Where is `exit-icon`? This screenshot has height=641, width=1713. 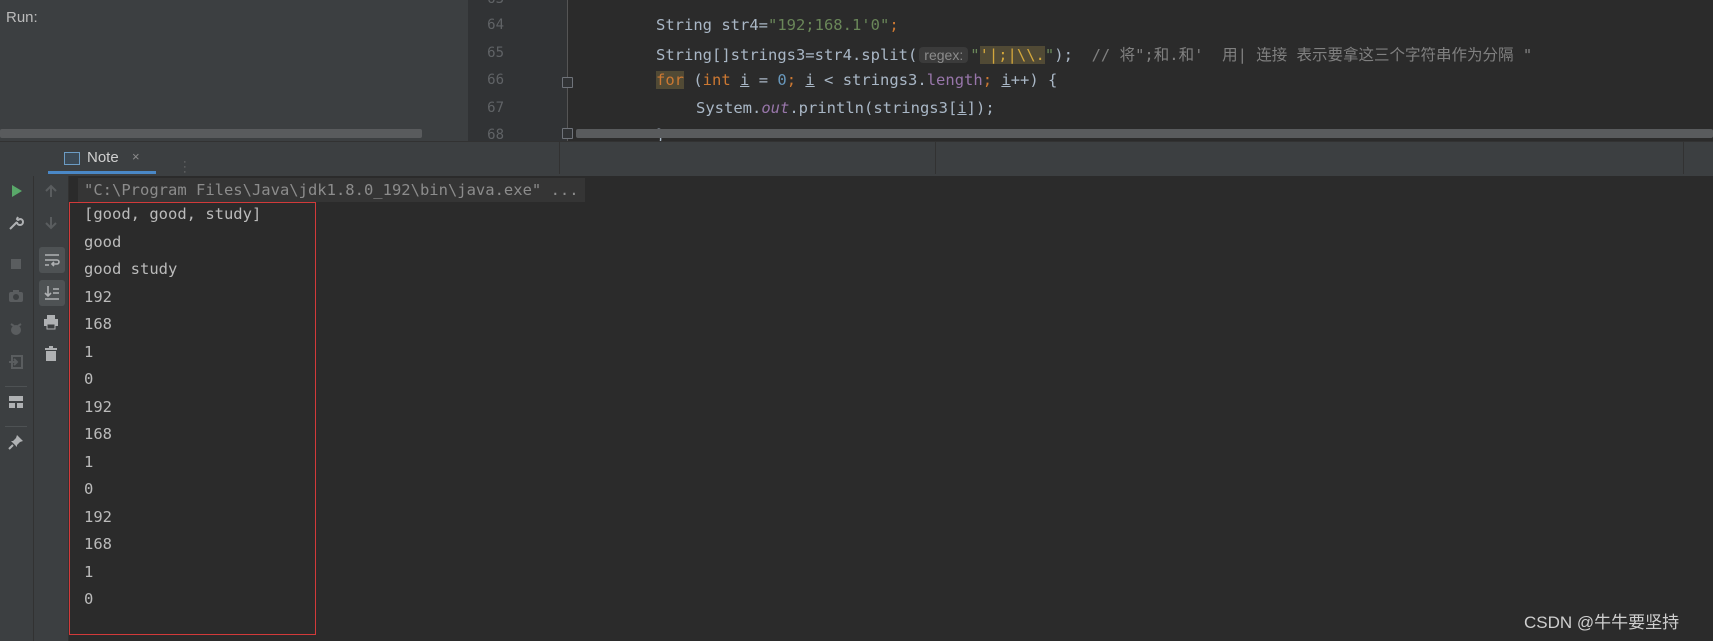 exit-icon is located at coordinates (16, 365).